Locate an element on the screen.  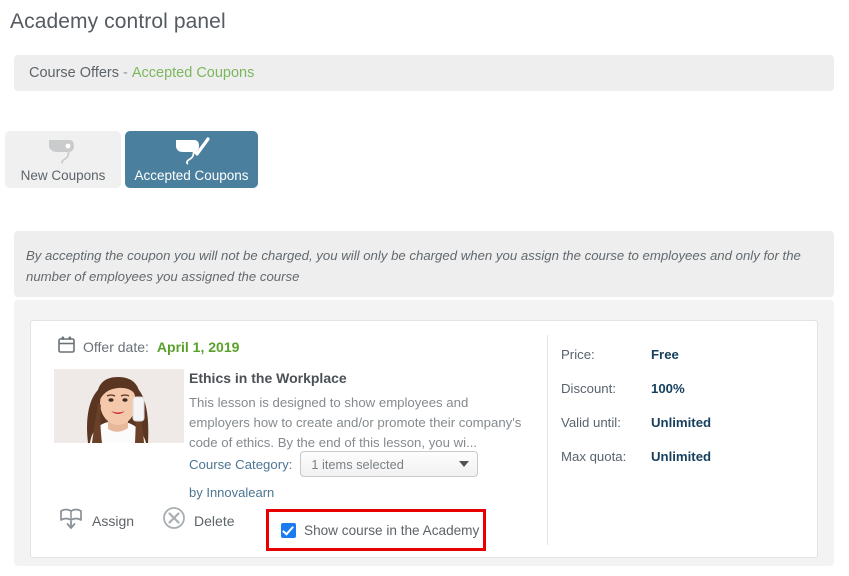
assign-button: Assign is located at coordinates (96, 520).